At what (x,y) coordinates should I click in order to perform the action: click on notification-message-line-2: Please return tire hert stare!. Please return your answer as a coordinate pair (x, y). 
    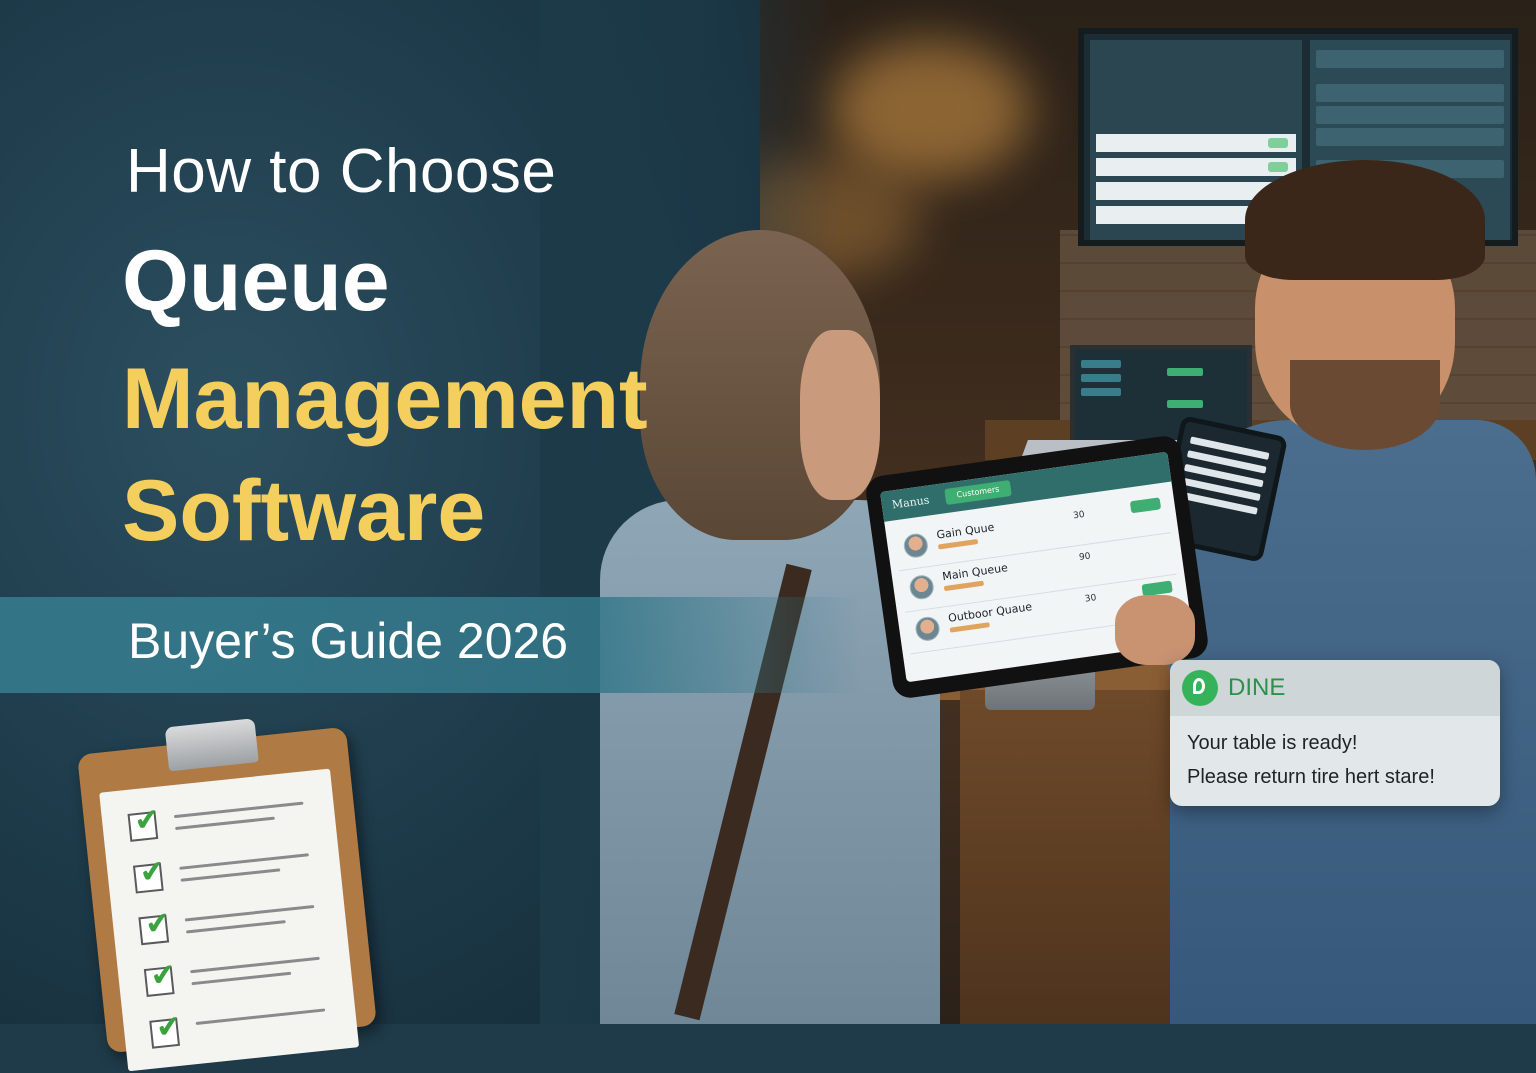
    Looking at the image, I should click on (1311, 777).